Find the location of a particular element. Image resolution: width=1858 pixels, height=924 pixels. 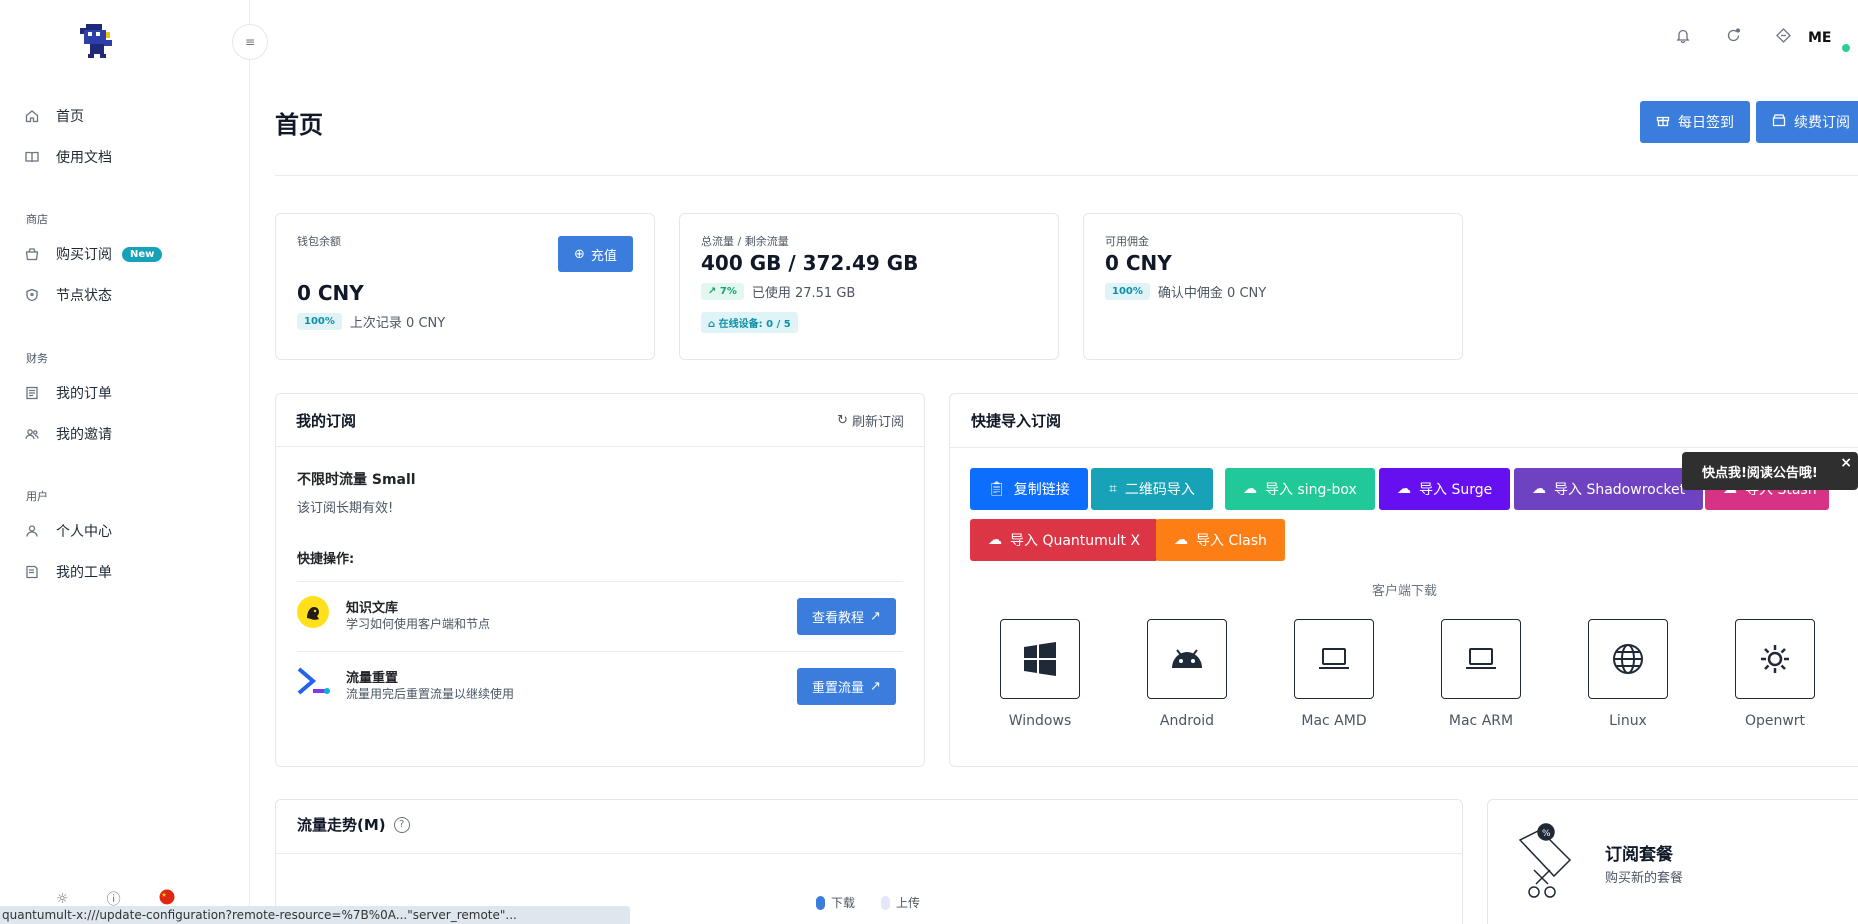

traffic-trend-title: 流量走势(M) is located at coordinates (341, 825).